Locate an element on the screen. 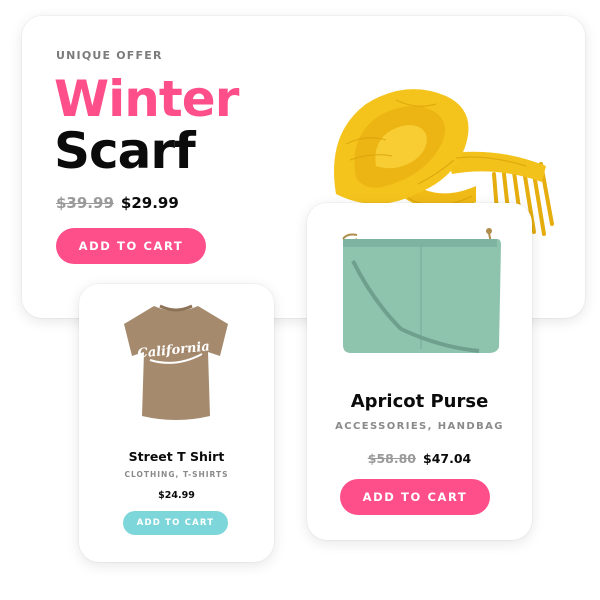 Image resolution: width=600 pixels, height=600 pixels. hero-title-line2: Scarf is located at coordinates (125, 151).